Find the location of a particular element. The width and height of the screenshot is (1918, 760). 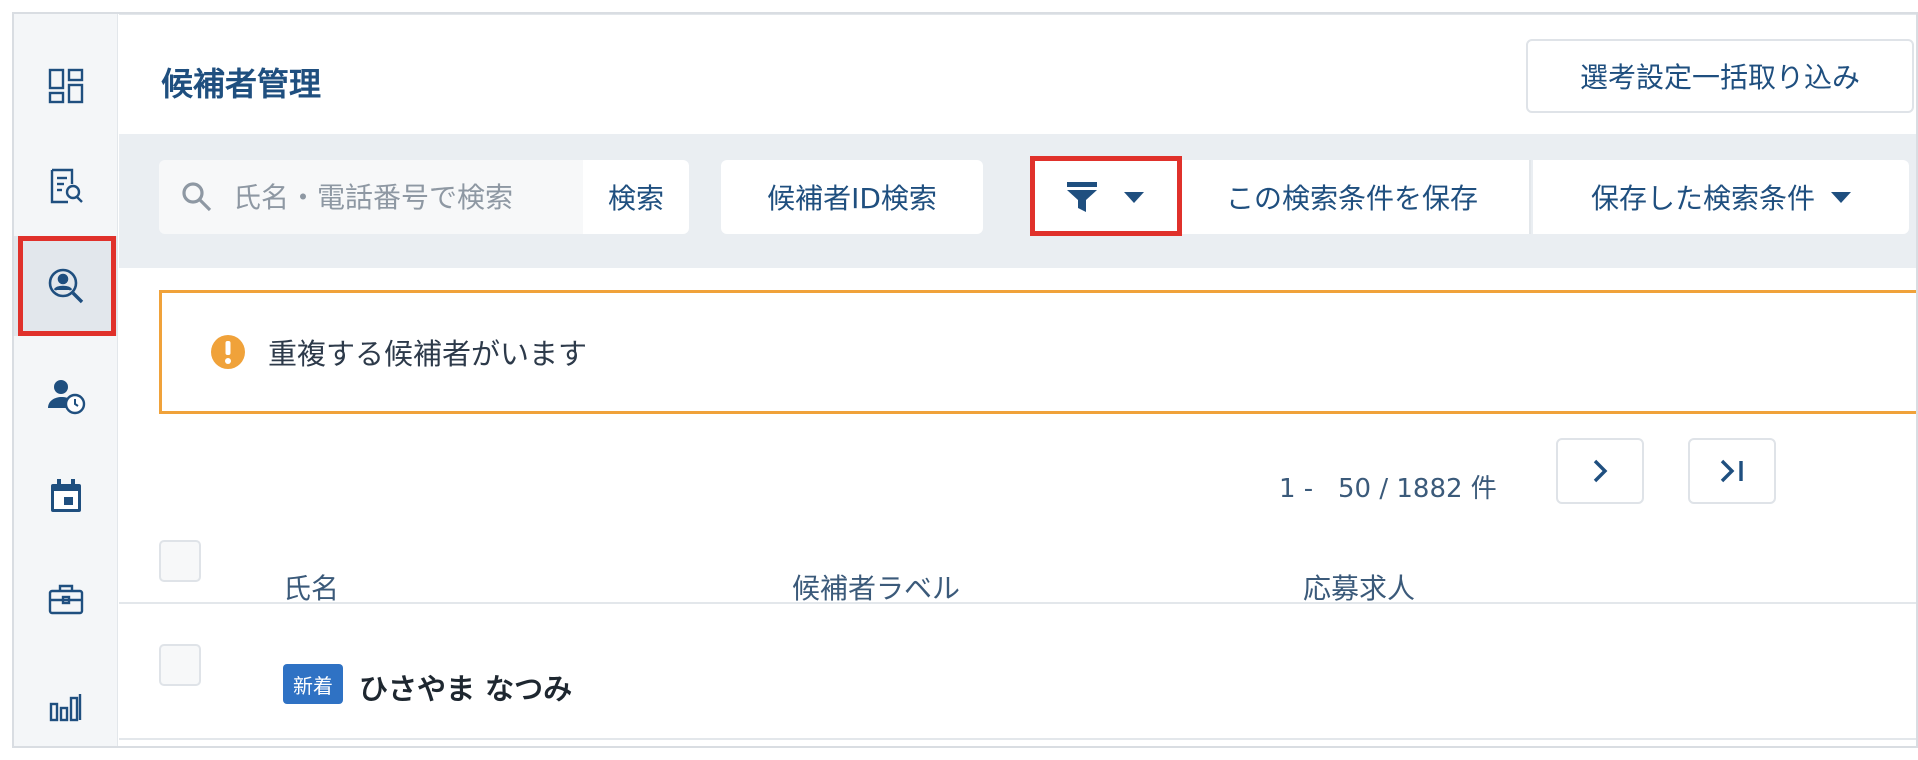

sidebar is located at coordinates (66, 380).